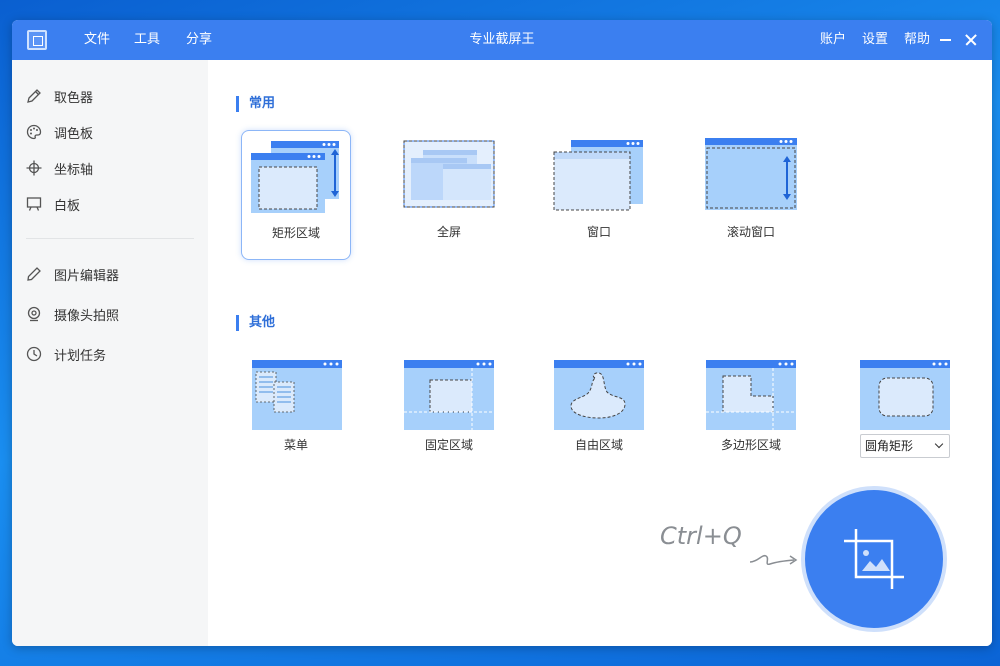  I want to click on pen-icon, so click(34, 96).